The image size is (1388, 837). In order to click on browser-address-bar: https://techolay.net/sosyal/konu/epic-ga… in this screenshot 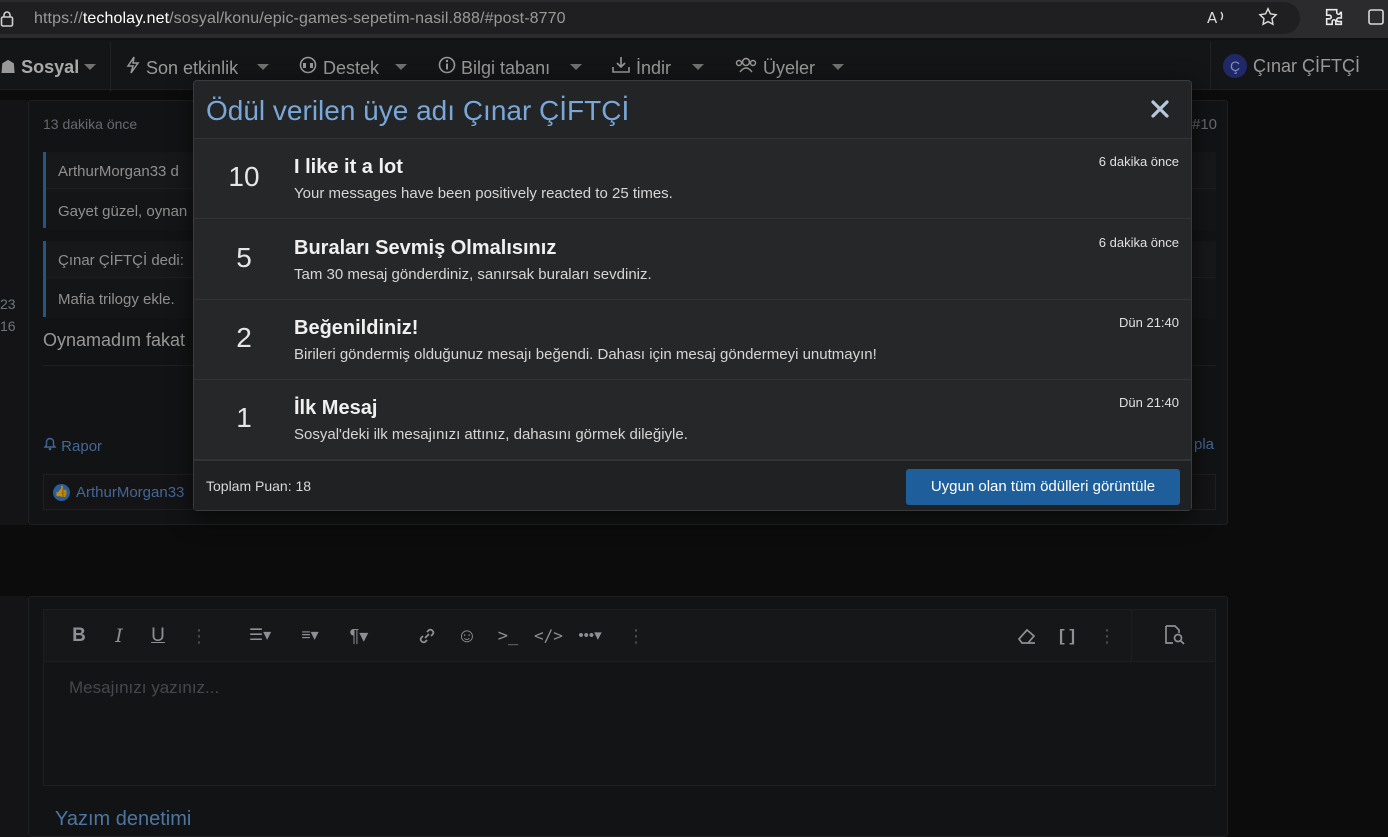, I will do `click(694, 19)`.